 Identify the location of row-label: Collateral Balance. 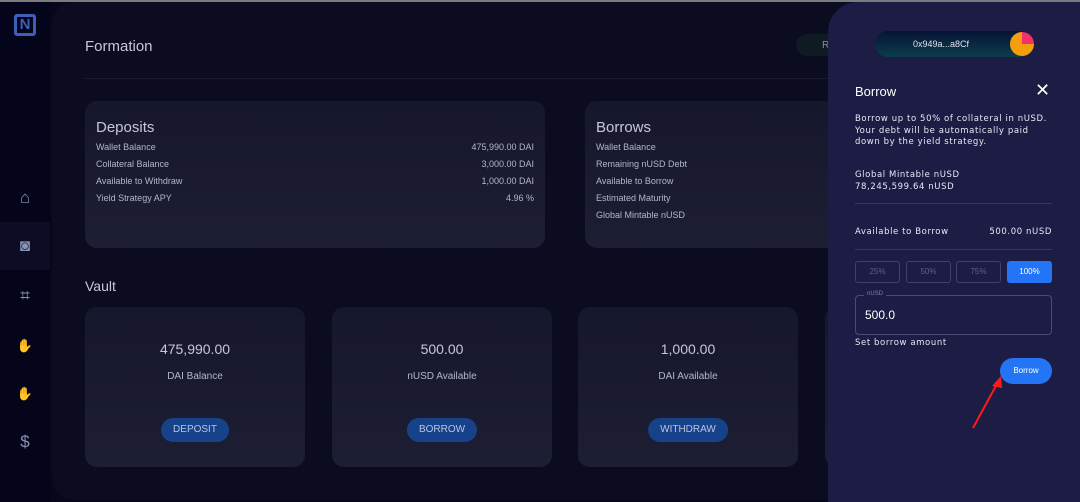
(133, 164).